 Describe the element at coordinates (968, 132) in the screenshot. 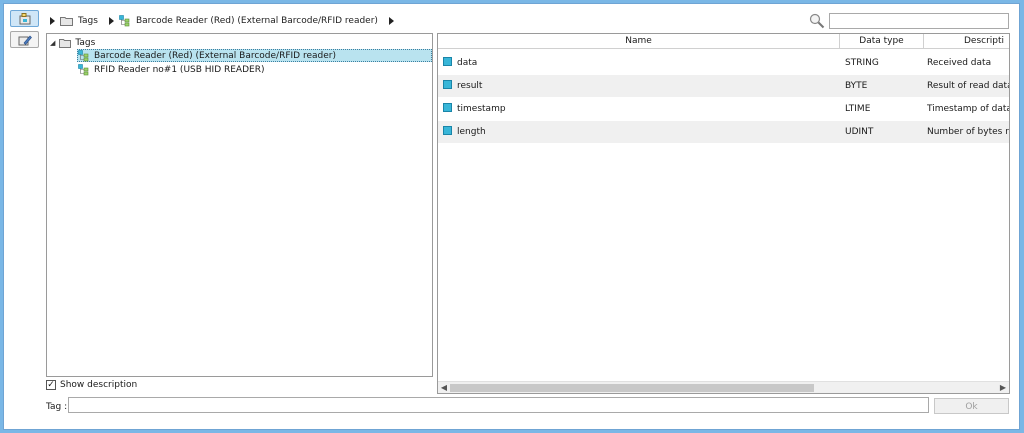

I see `description-cell: Number of bytes rea` at that location.